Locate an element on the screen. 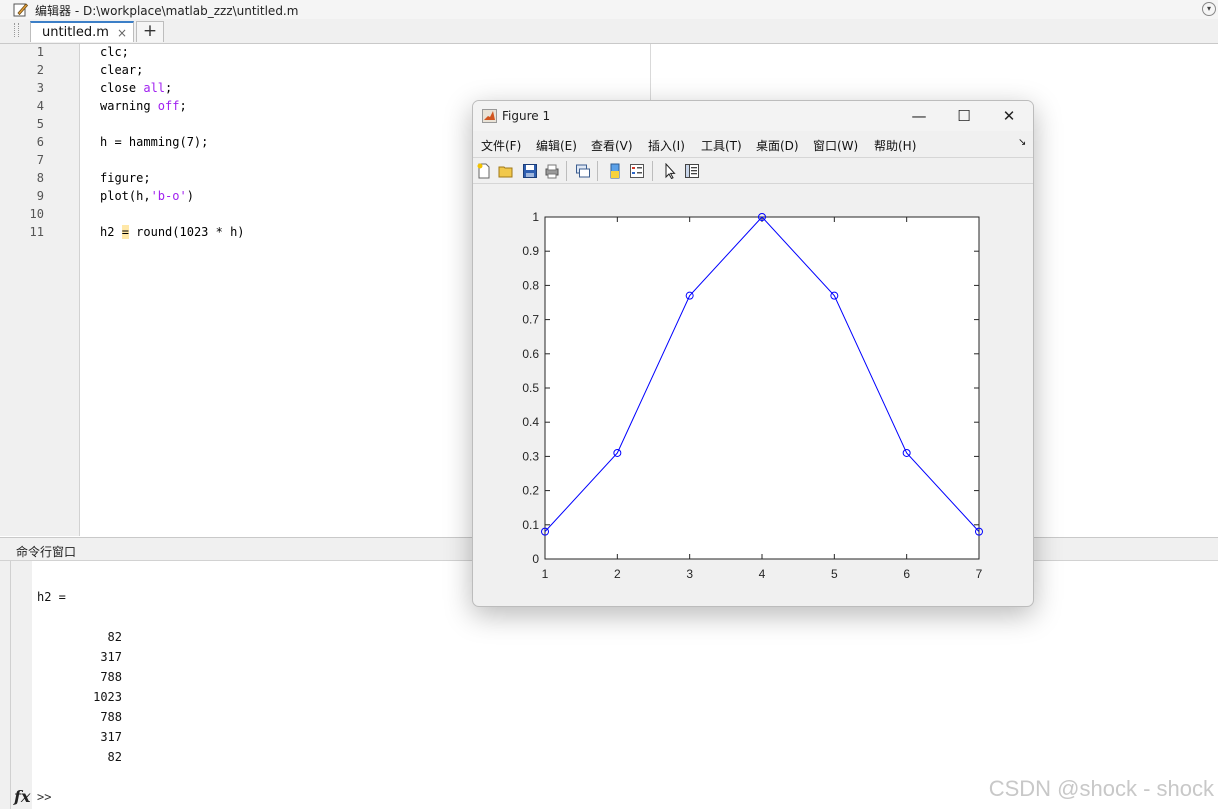 This screenshot has height=809, width=1218. tab-label: untitled.m is located at coordinates (75, 32).